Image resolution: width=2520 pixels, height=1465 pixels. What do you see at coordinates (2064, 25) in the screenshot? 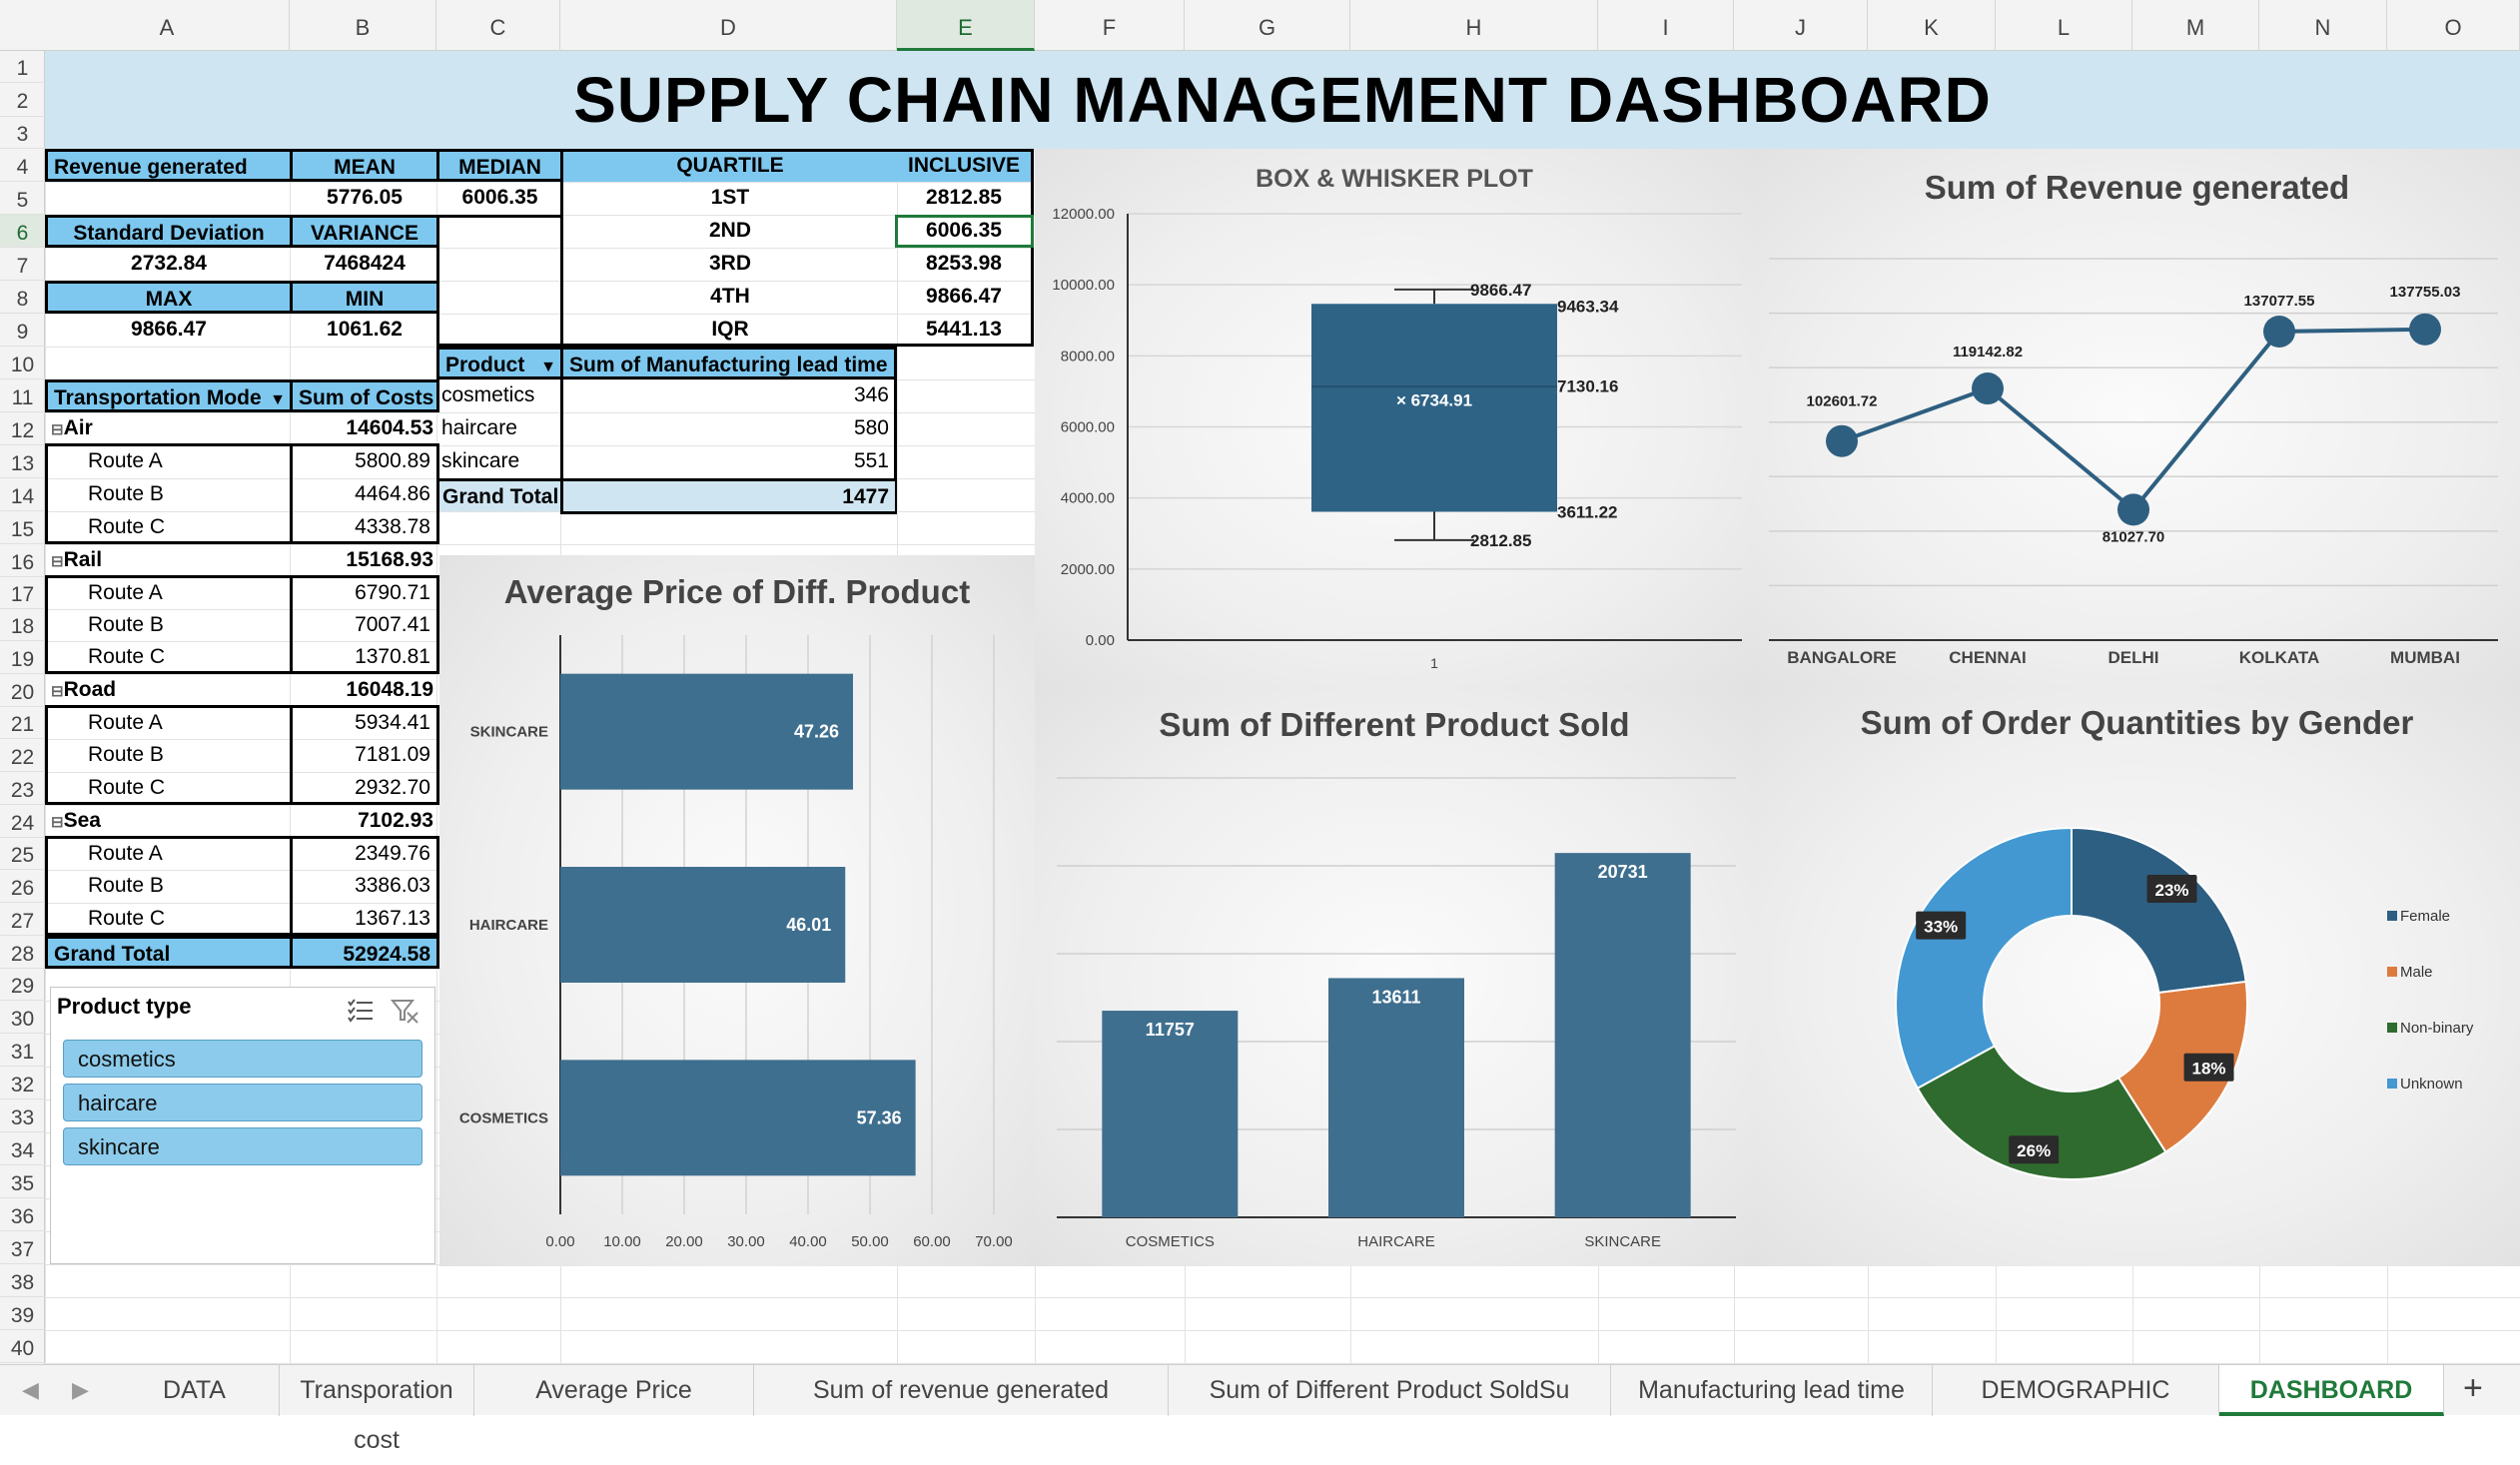
I see `column-header-l: L` at bounding box center [2064, 25].